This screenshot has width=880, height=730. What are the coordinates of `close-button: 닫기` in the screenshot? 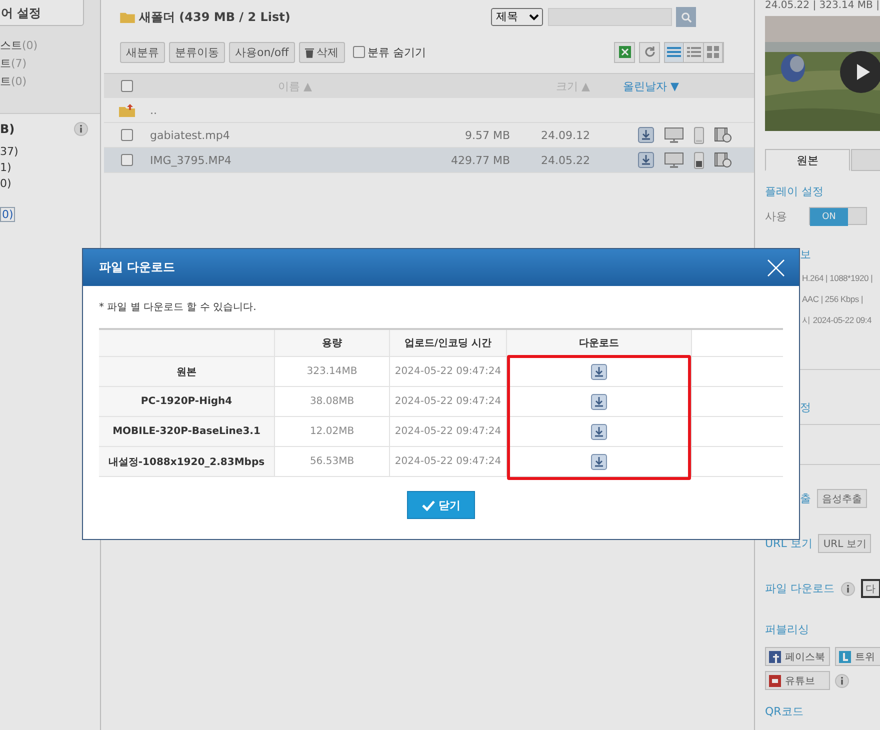 It's located at (441, 505).